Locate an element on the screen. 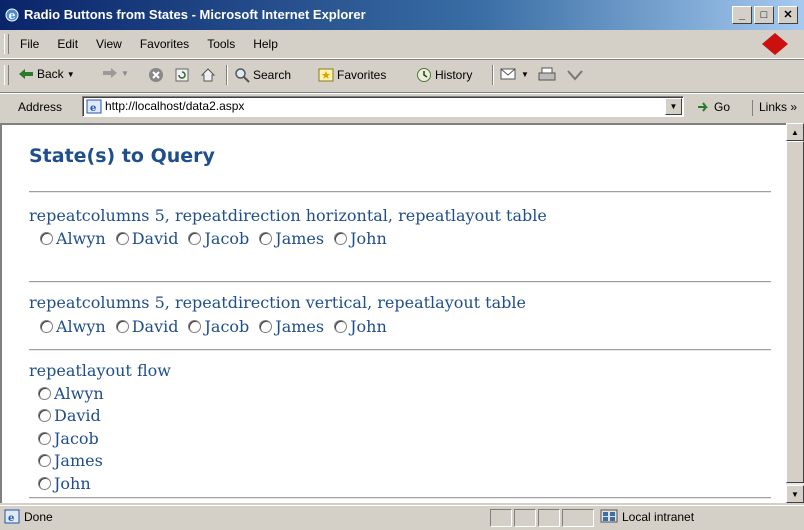 The image size is (804, 530). local-intranet-icon is located at coordinates (609, 516).